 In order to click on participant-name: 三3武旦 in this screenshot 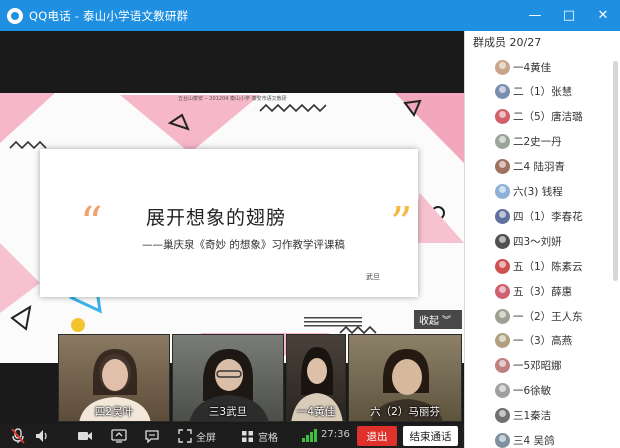, I will do `click(228, 412)`.